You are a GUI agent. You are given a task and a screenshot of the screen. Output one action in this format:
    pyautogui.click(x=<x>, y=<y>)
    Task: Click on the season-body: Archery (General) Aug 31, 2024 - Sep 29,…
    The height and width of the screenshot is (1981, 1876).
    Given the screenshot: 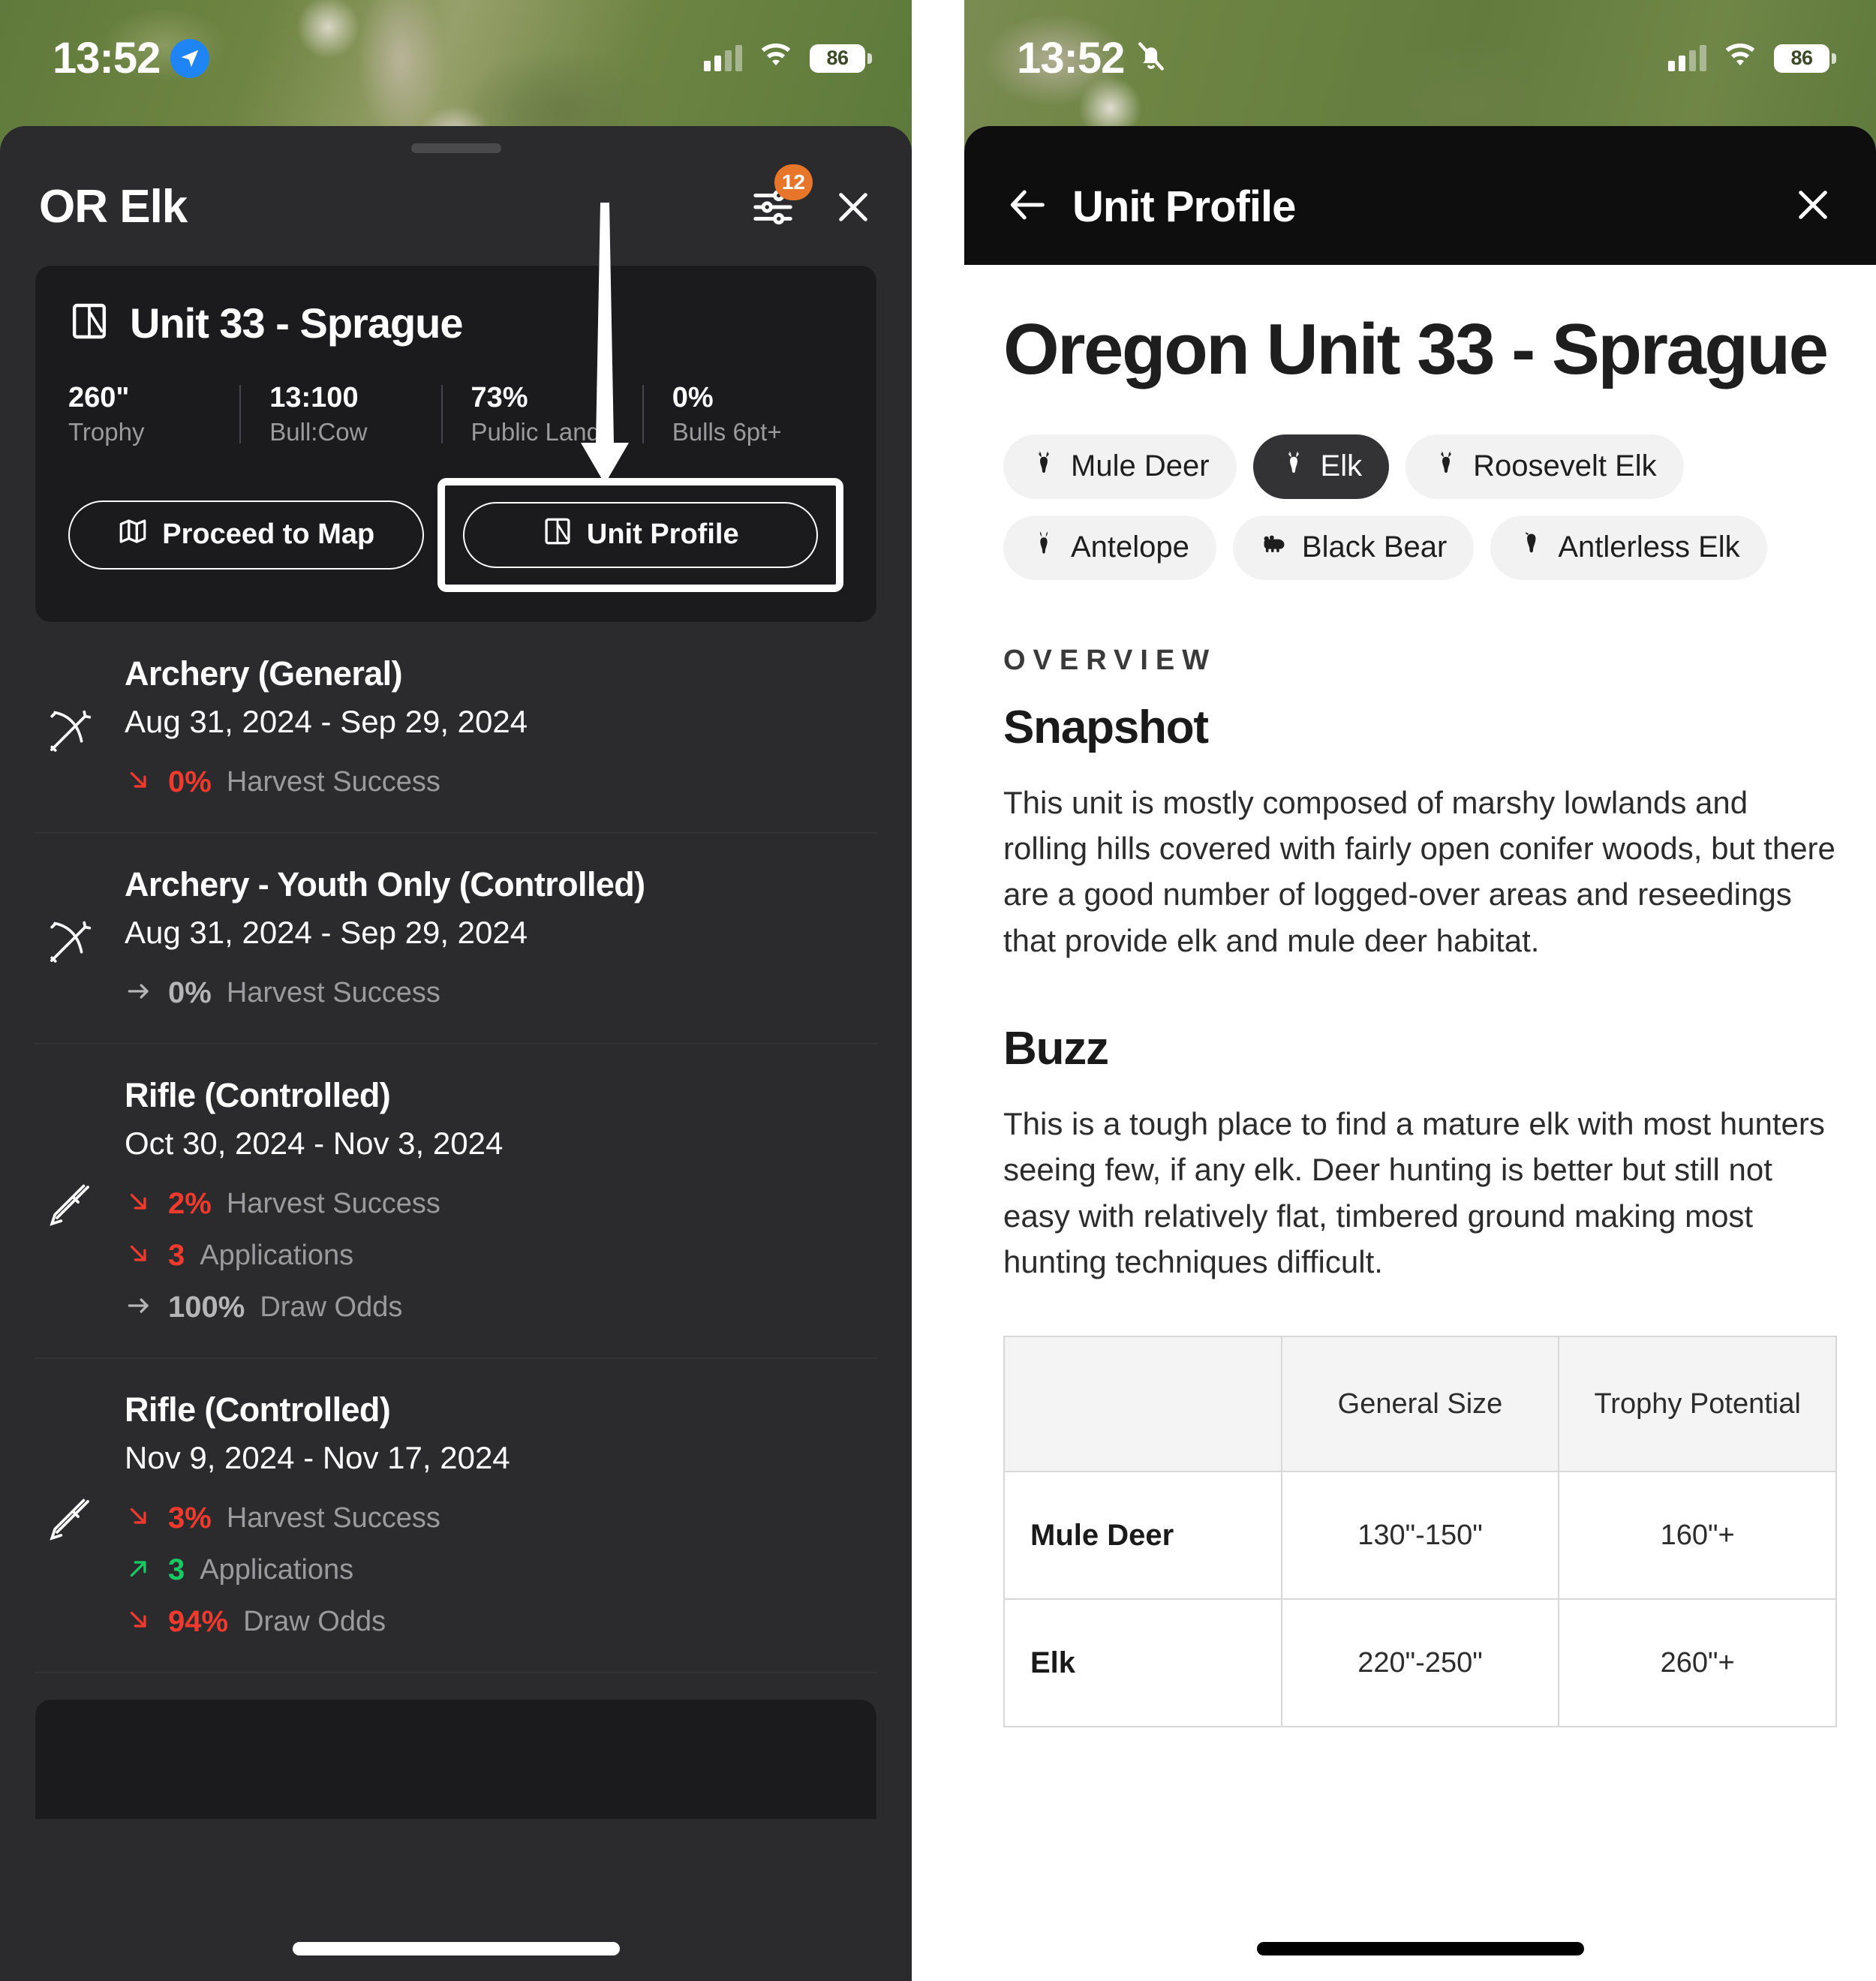 What is the action you would take?
    pyautogui.click(x=497, y=726)
    